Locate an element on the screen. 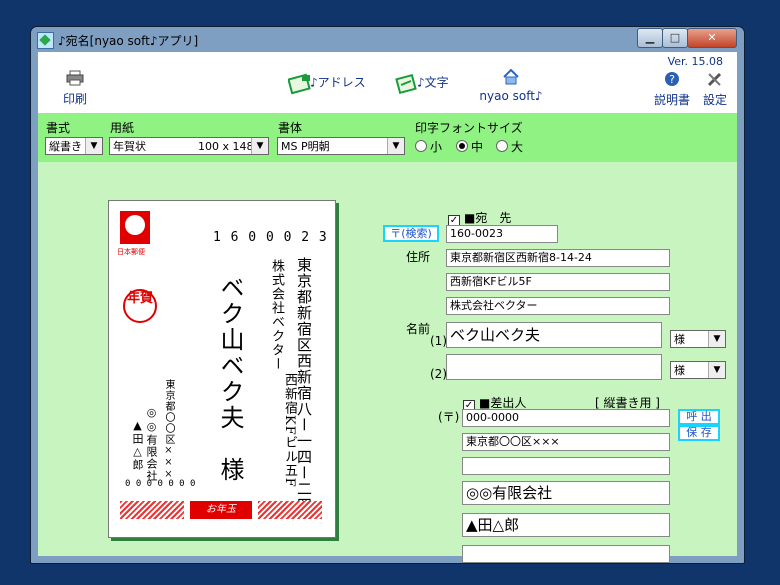  sender-section-label: ■差出人 is located at coordinates (503, 403).